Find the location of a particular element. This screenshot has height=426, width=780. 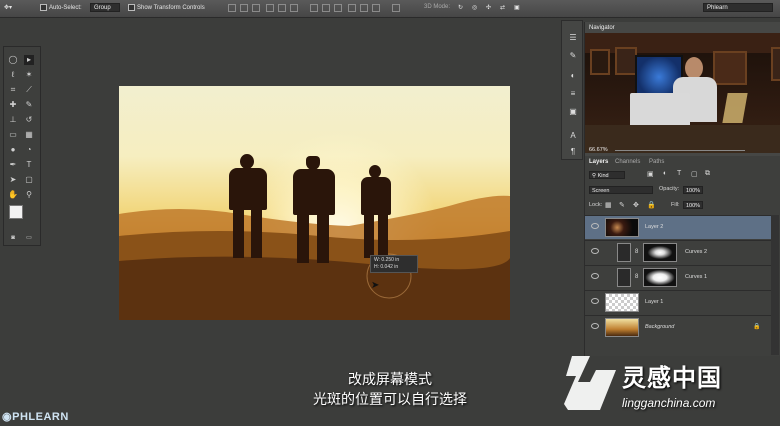

screen-mode-icon: ▭ is located at coordinates (29, 238).